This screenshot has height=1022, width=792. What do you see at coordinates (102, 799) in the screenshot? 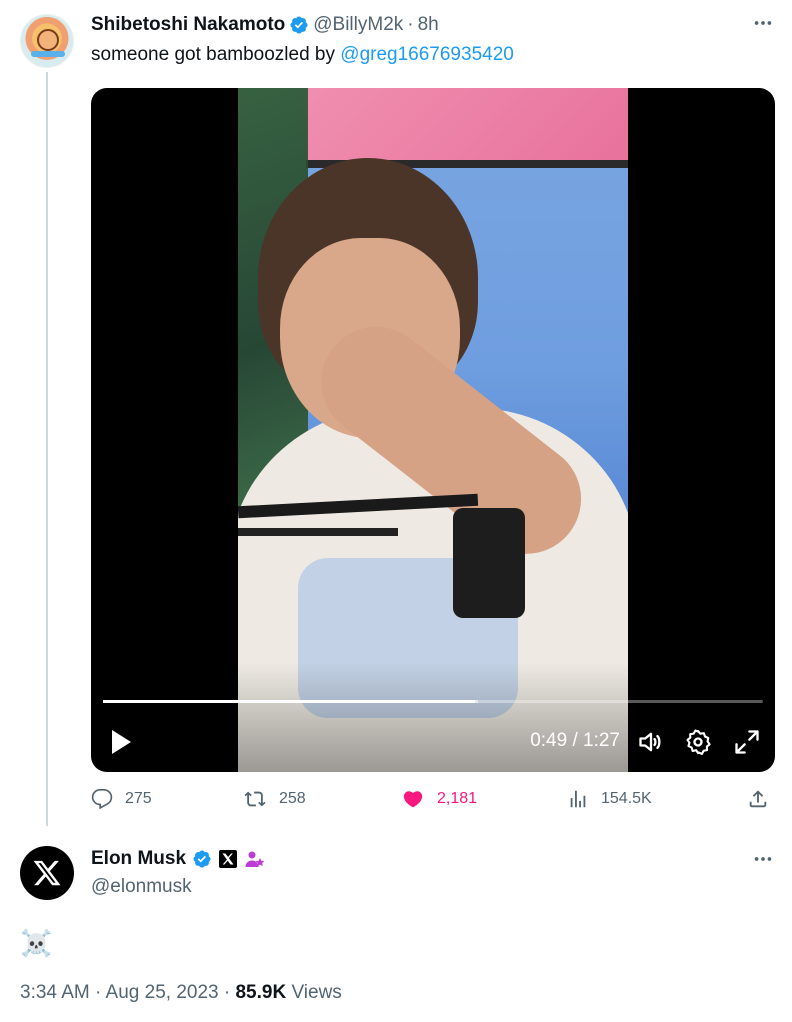
I see `reply-icon` at bounding box center [102, 799].